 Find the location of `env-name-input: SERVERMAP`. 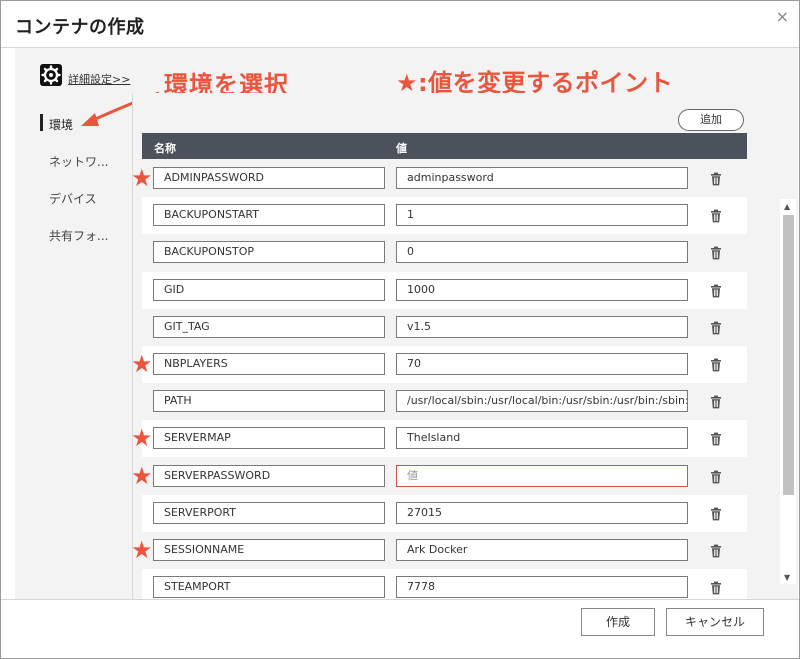

env-name-input: SERVERMAP is located at coordinates (269, 438).